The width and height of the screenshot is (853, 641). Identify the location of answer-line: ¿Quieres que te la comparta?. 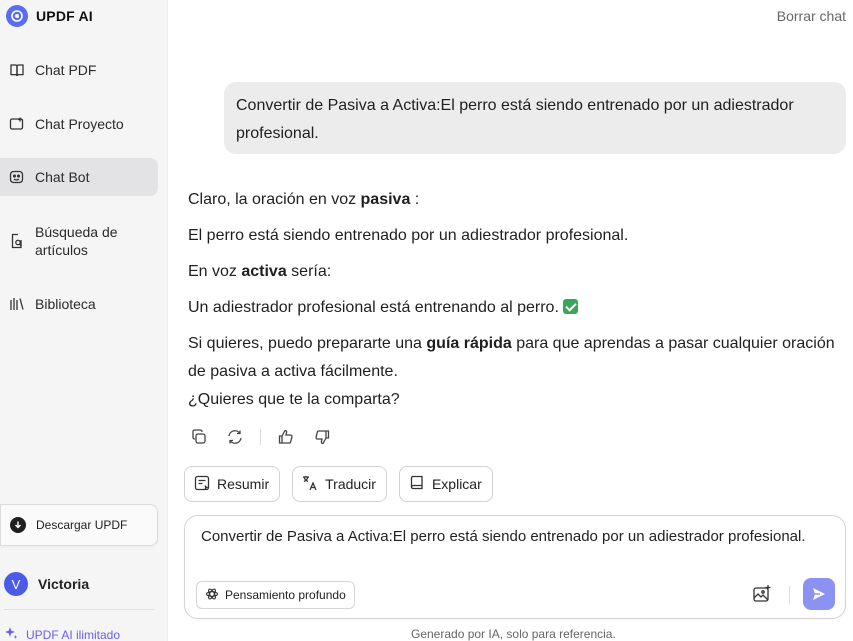
(294, 399).